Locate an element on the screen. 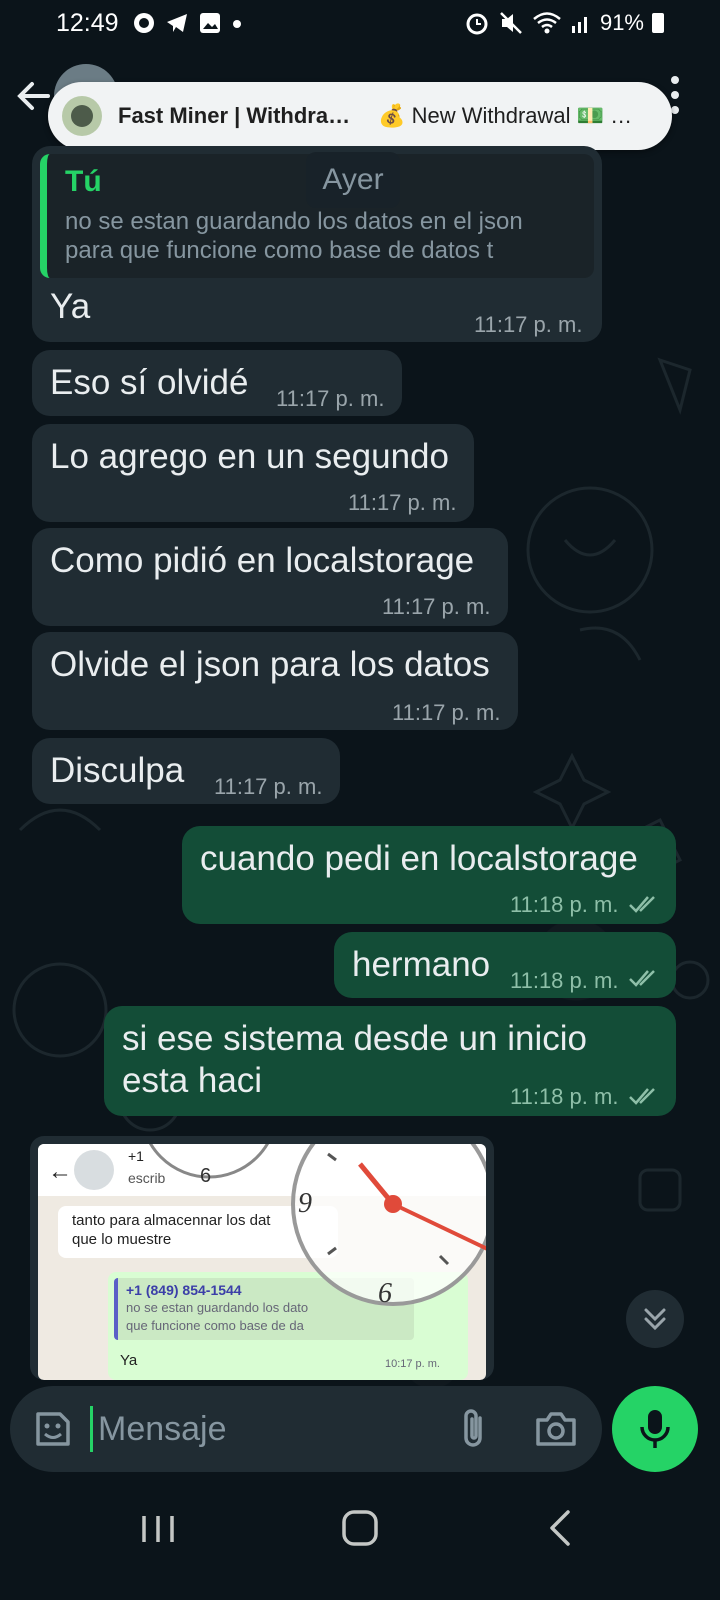 The height and width of the screenshot is (1600, 720). message-bubble-incoming: Eso sí olvidé 11:17 p. m. is located at coordinates (217, 383).